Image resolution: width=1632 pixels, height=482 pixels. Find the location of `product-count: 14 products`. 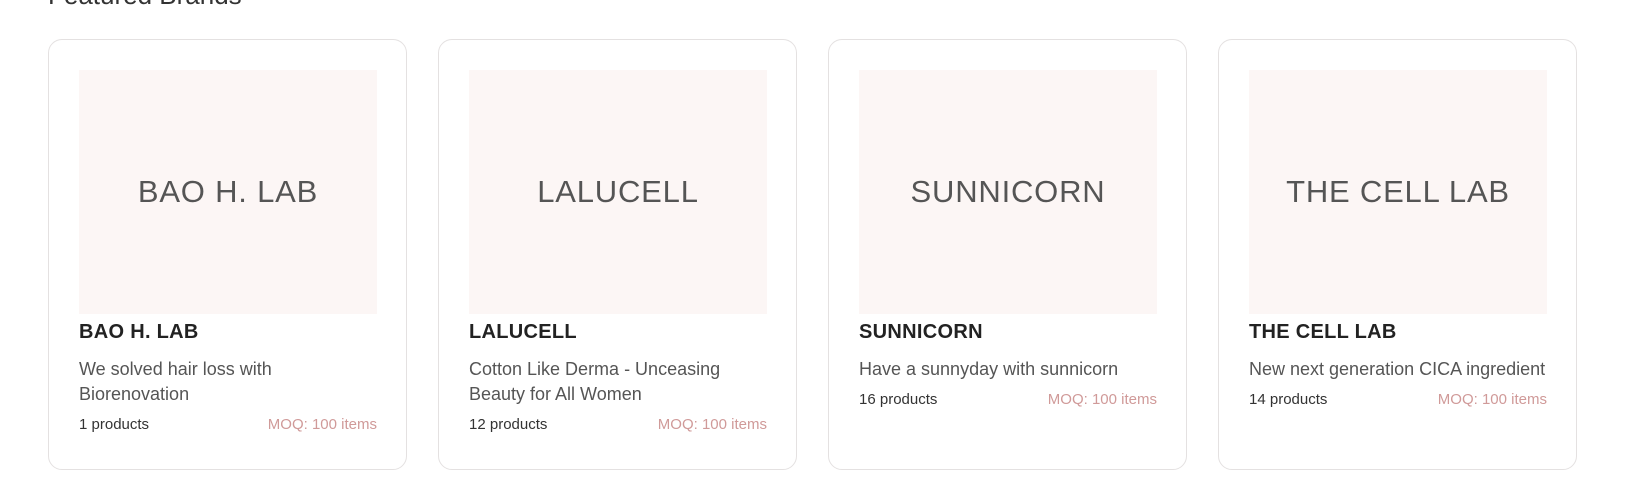

product-count: 14 products is located at coordinates (1288, 399).